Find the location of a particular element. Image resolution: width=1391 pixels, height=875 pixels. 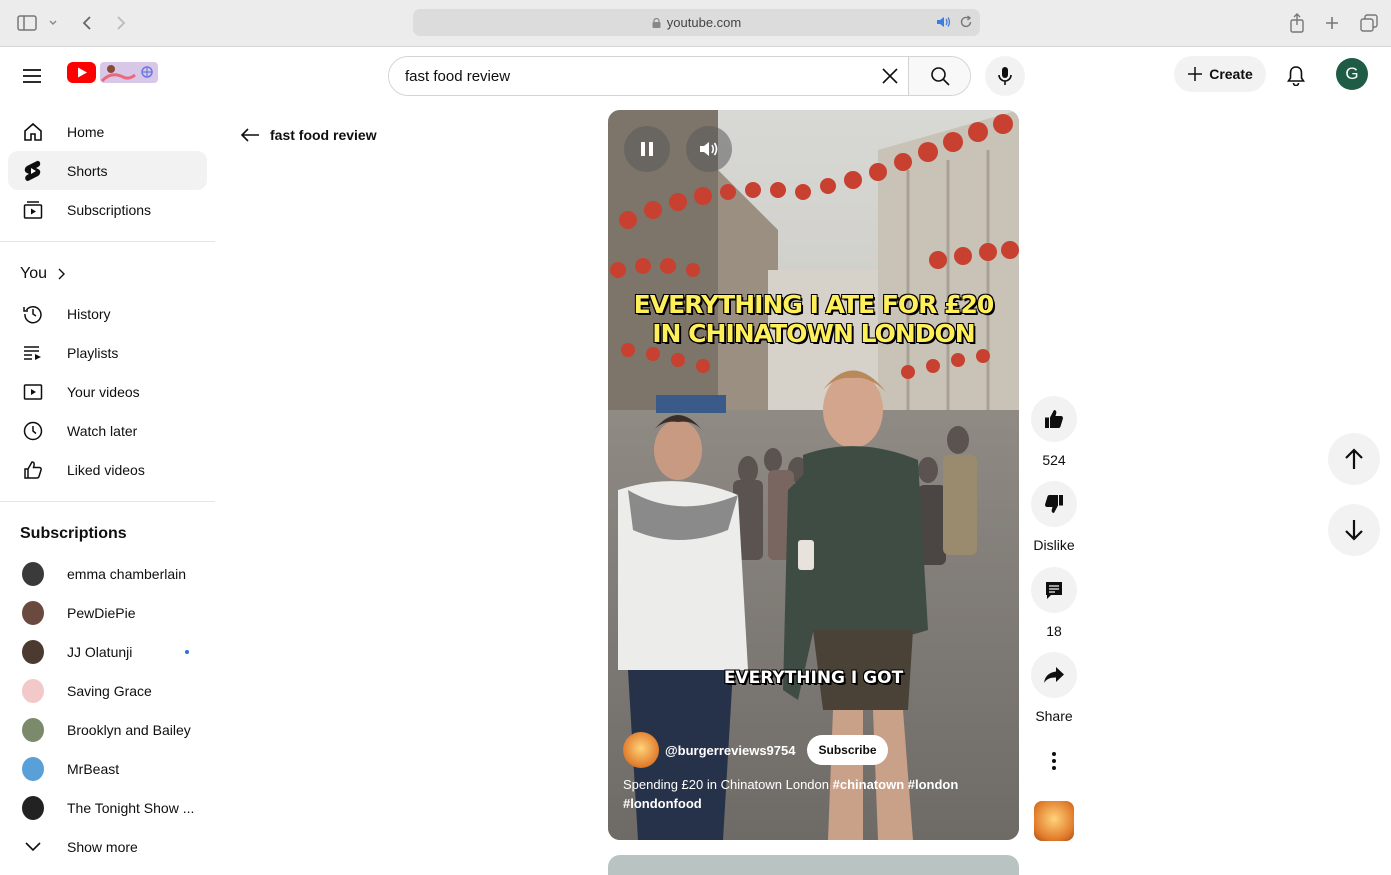

sidebar-item-playlists: Playlists is located at coordinates (107, 352).